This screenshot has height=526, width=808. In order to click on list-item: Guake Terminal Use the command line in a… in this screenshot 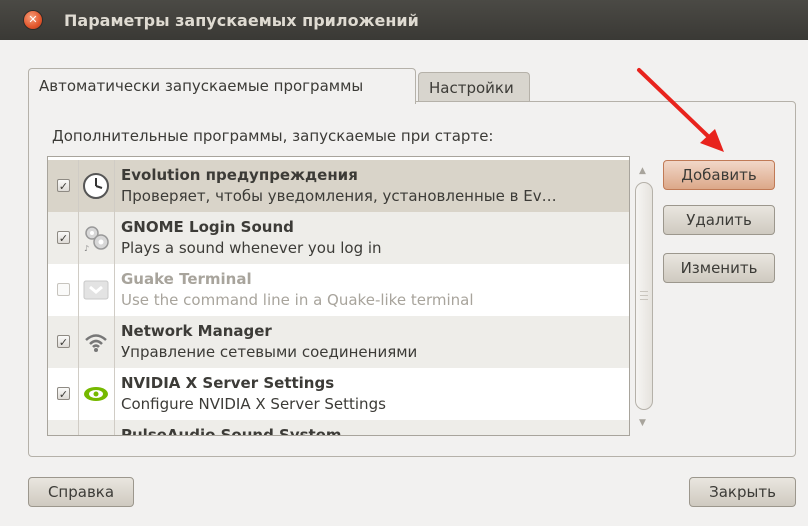, I will do `click(338, 290)`.